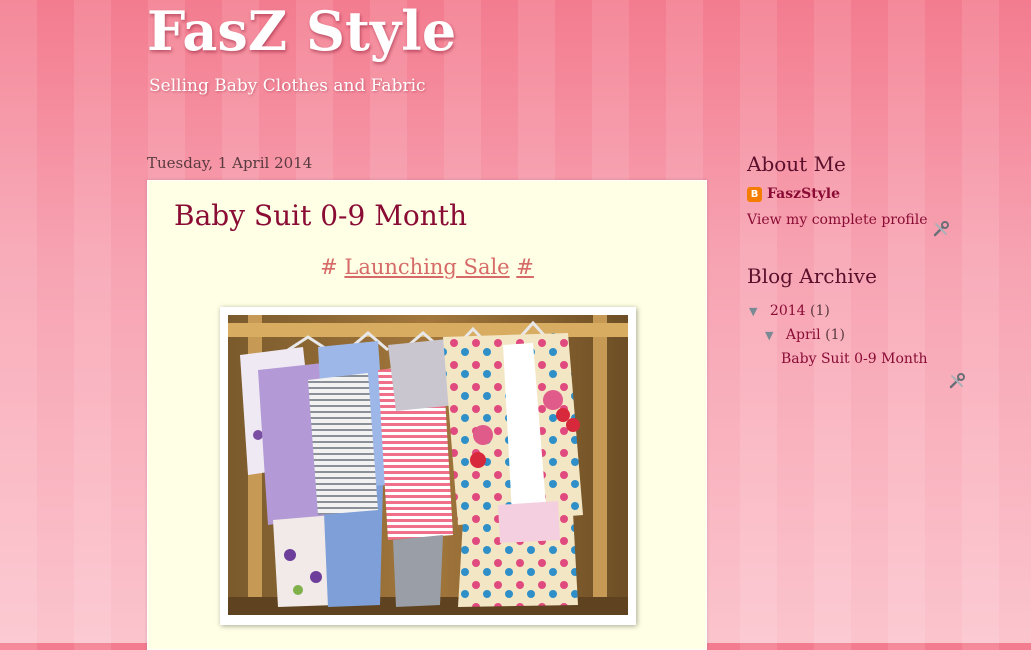 Image resolution: width=1031 pixels, height=650 pixels. Describe the element at coordinates (812, 276) in the screenshot. I see `blog-archive-title: Blog Archive` at that location.